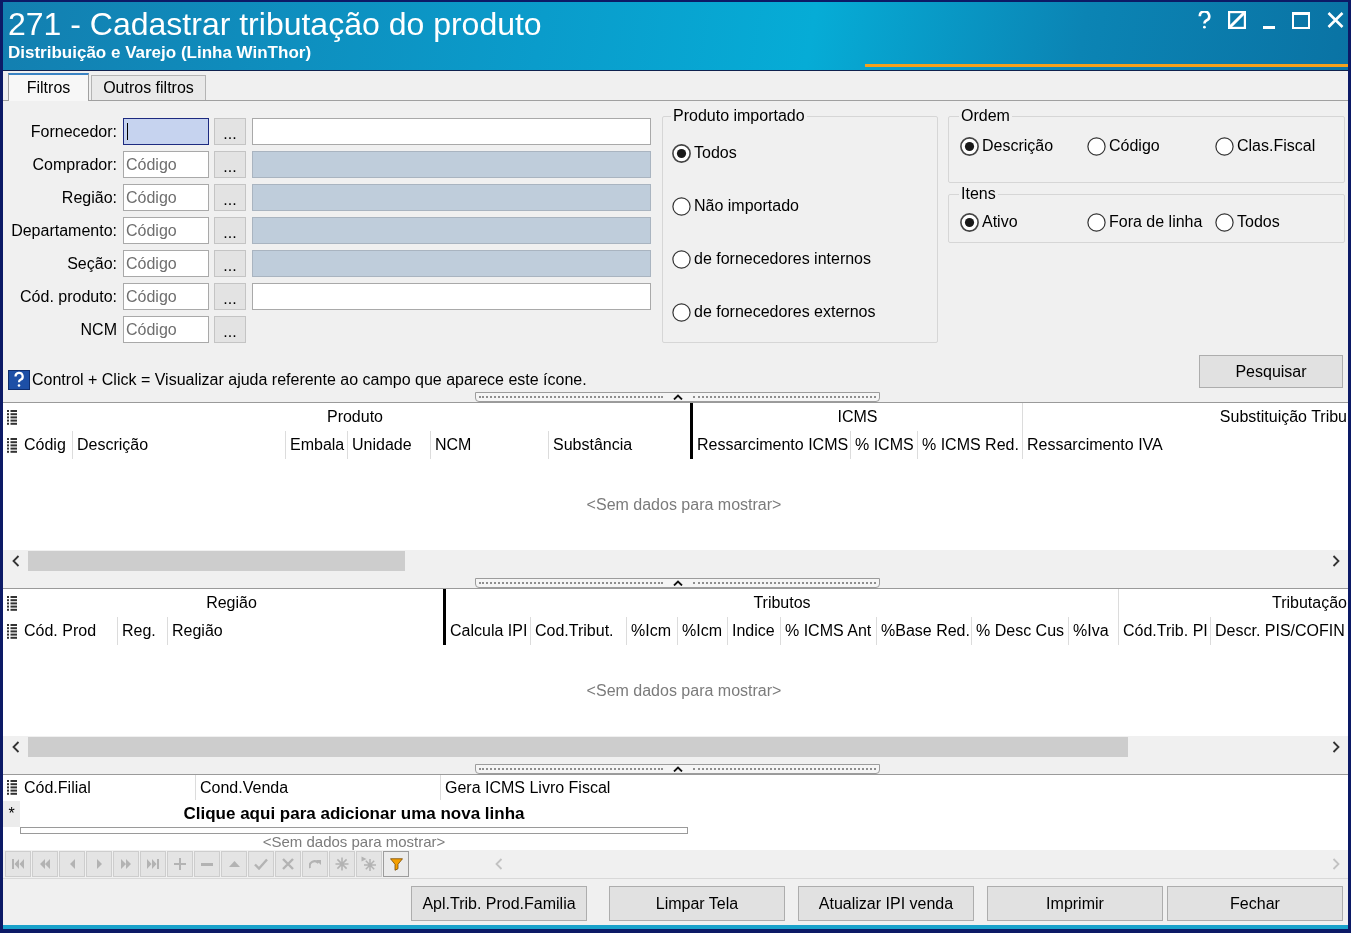 The width and height of the screenshot is (1351, 933). I want to click on new-row-marker: *, so click(11, 814).